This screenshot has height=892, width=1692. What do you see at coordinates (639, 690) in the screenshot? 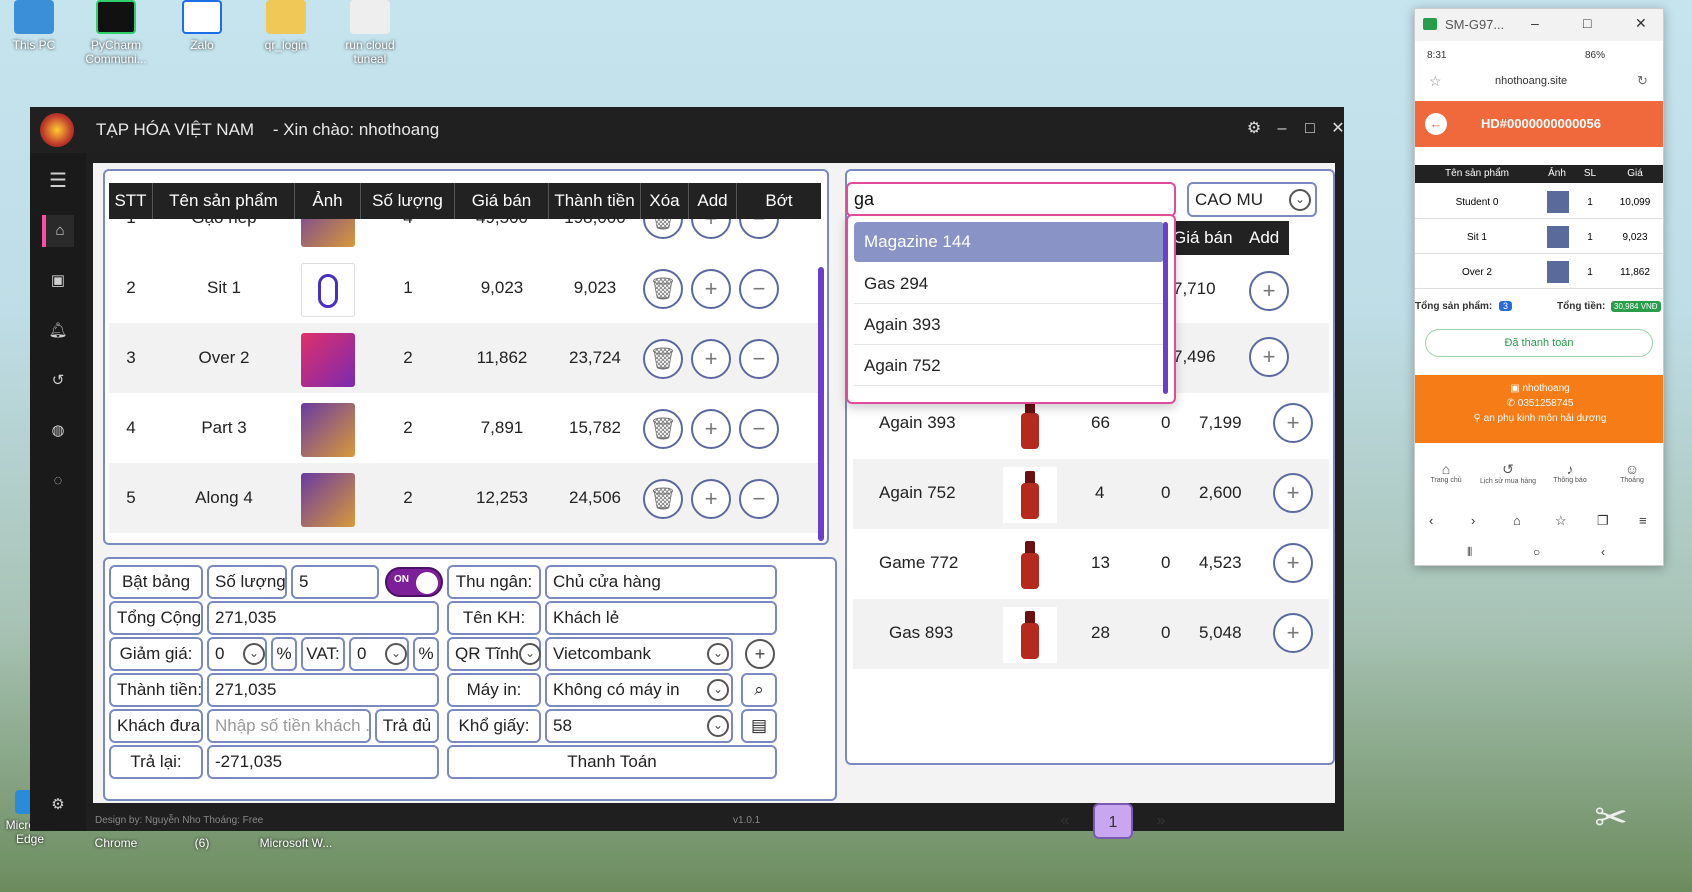
I see `printer-select: Không có máy in` at bounding box center [639, 690].